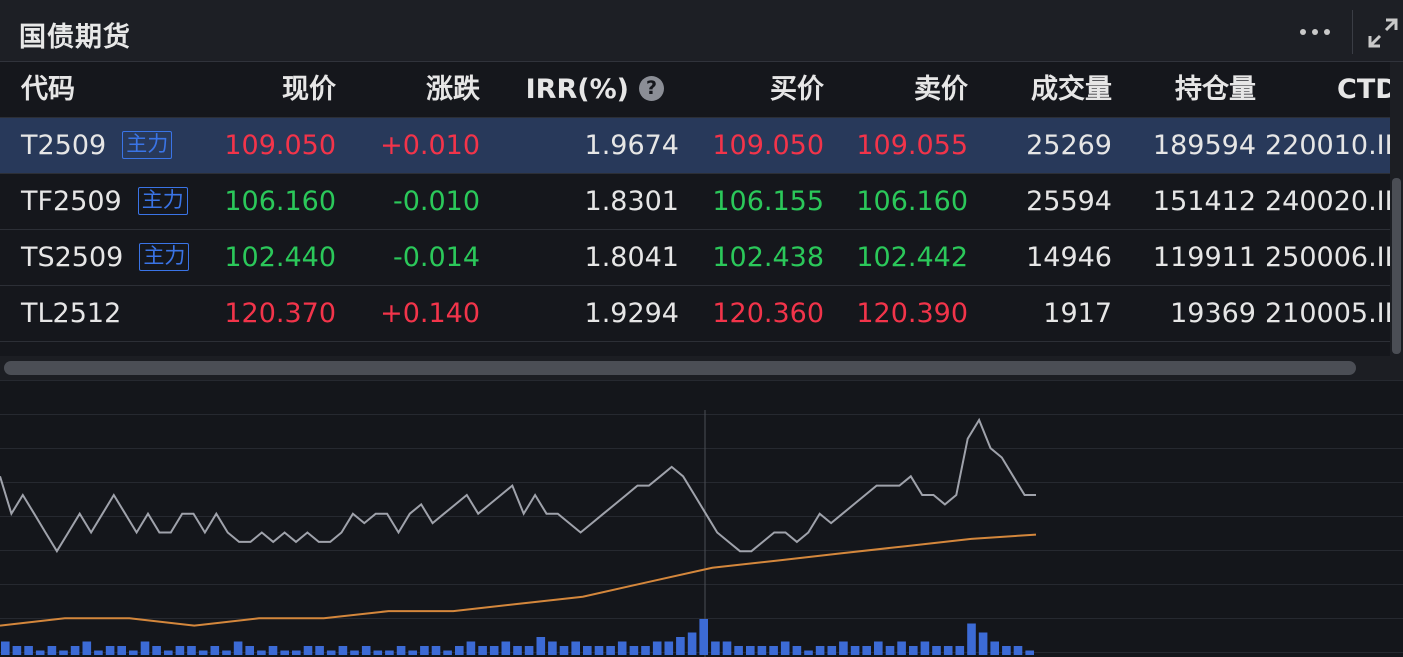  What do you see at coordinates (1204, 201) in the screenshot?
I see `cell-open-interest: 151412` at bounding box center [1204, 201].